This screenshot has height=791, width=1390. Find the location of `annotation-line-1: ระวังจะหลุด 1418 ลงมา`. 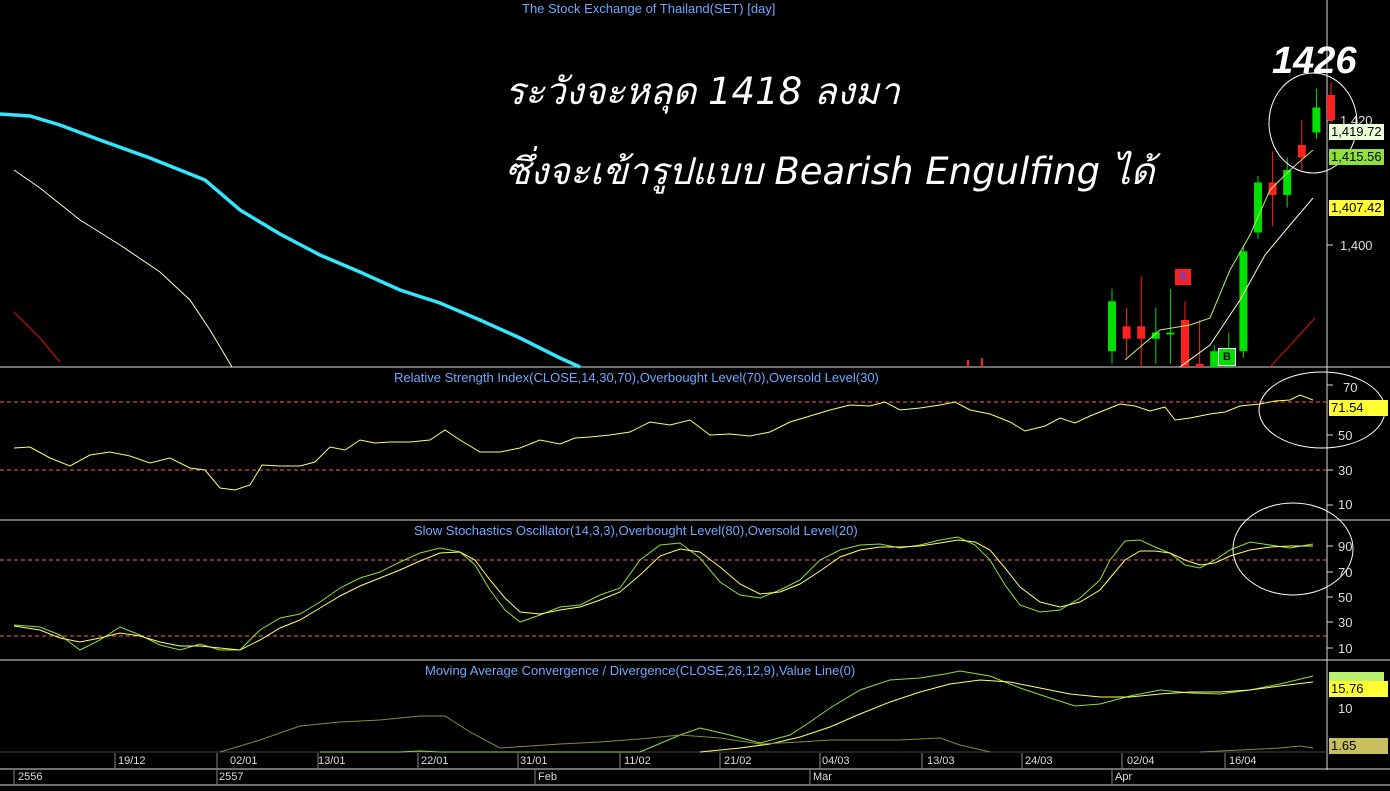

annotation-line-1: ระวังจะหลุด 1418 ลงมา is located at coordinates (702, 91).